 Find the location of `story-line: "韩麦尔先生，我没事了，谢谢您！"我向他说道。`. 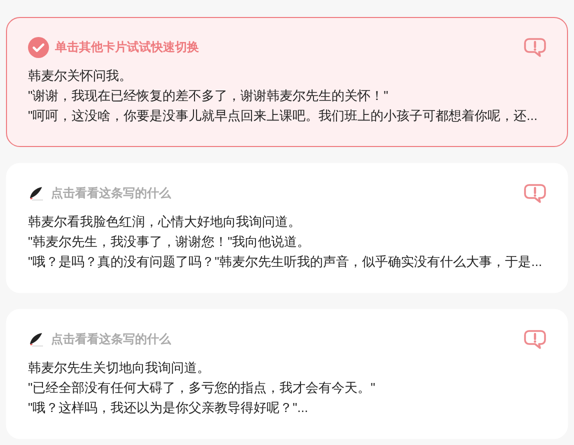

story-line: "韩麦尔先生，我没事了，谢谢您！"我向他说道。 is located at coordinates (169, 242).